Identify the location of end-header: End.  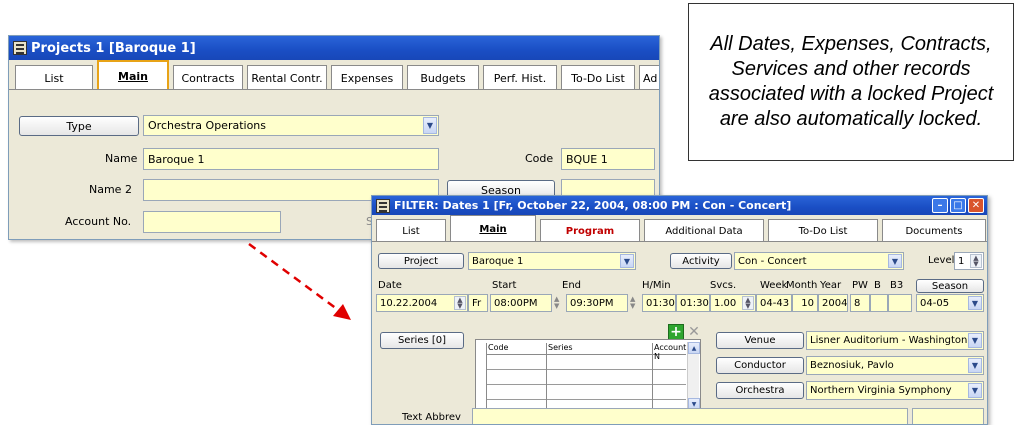
(572, 285).